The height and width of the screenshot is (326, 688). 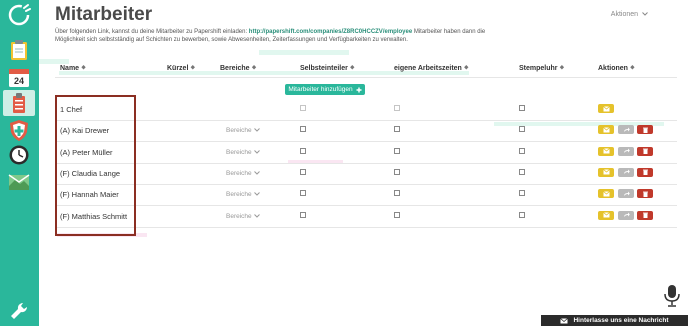 I want to click on sidebar: 24, so click(x=19, y=163).